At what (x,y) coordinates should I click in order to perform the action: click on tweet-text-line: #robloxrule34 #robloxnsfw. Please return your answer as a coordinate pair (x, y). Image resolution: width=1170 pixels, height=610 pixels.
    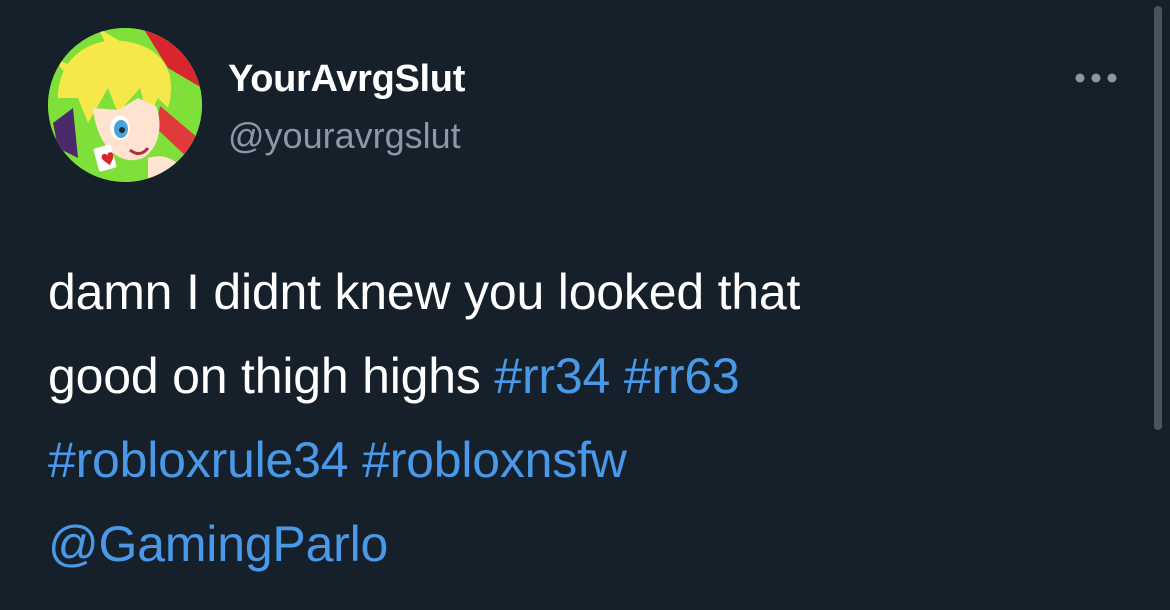
    Looking at the image, I should click on (588, 460).